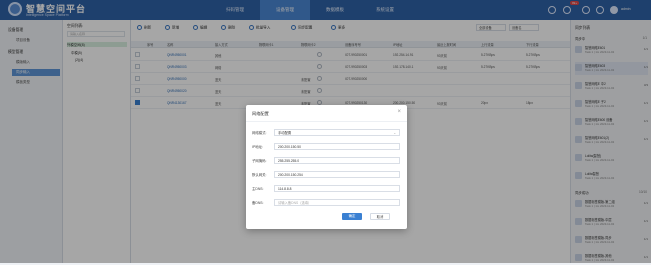  I want to click on cancel-button: 取消, so click(380, 216).